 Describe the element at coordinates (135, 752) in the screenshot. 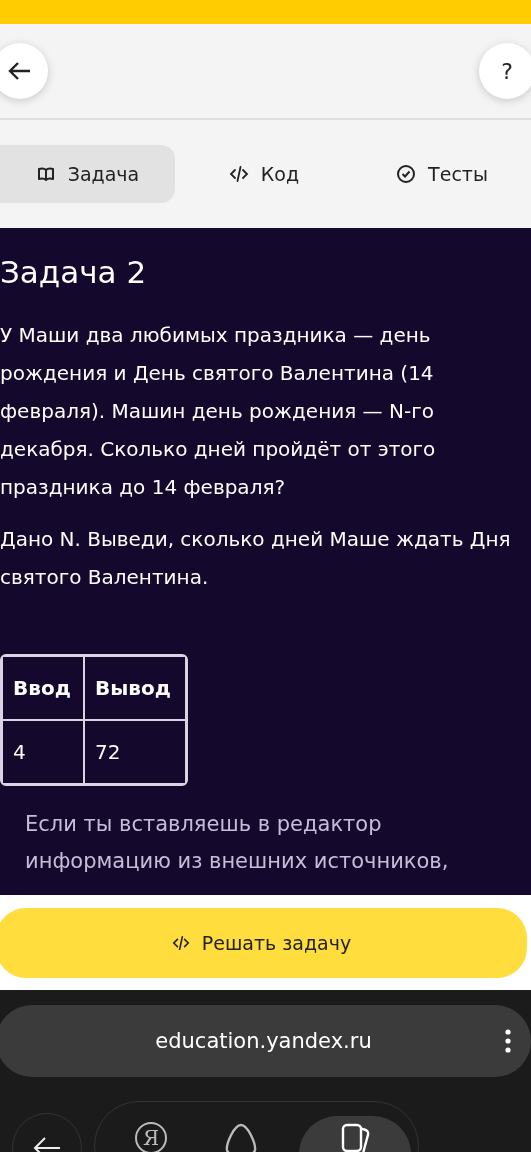

I see `table-cell: 72` at that location.